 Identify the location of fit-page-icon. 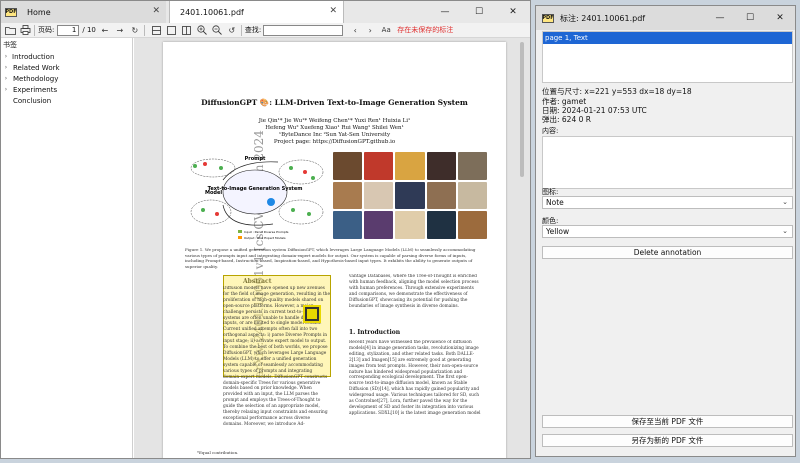
(157, 30).